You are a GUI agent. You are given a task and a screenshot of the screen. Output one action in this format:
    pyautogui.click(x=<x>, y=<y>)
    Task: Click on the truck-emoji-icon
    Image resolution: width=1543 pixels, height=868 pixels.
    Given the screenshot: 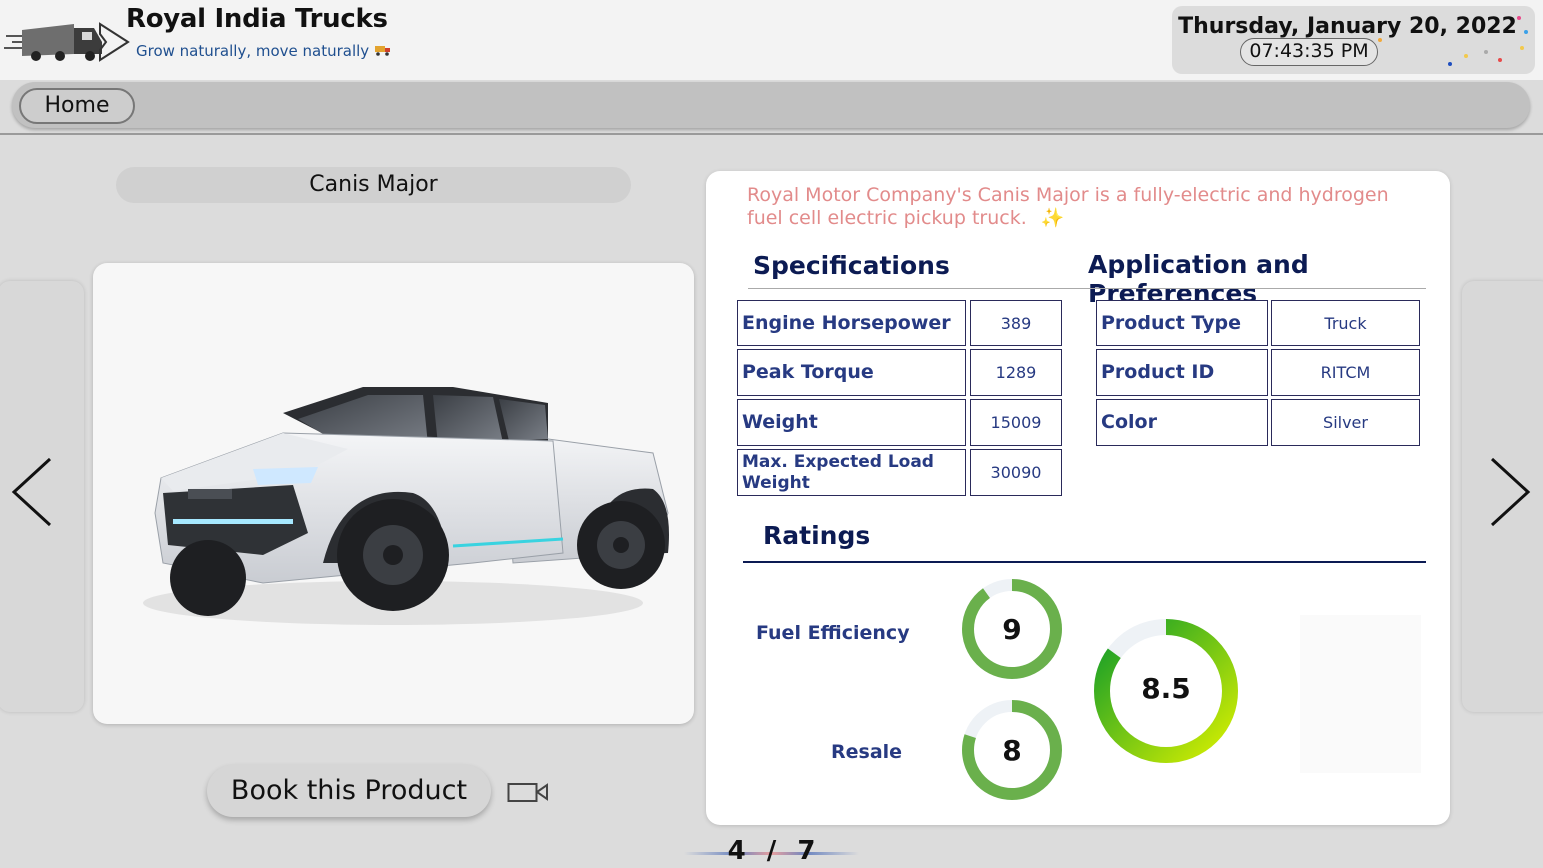 What is the action you would take?
    pyautogui.click(x=383, y=52)
    